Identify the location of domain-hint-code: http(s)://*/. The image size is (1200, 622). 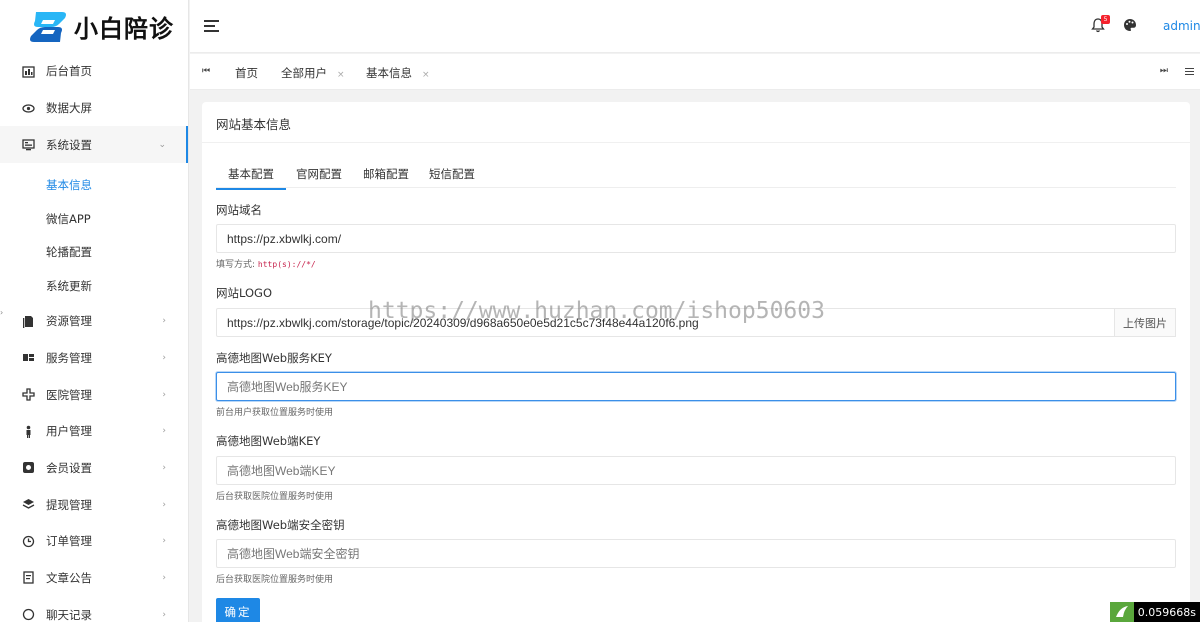
(286, 264).